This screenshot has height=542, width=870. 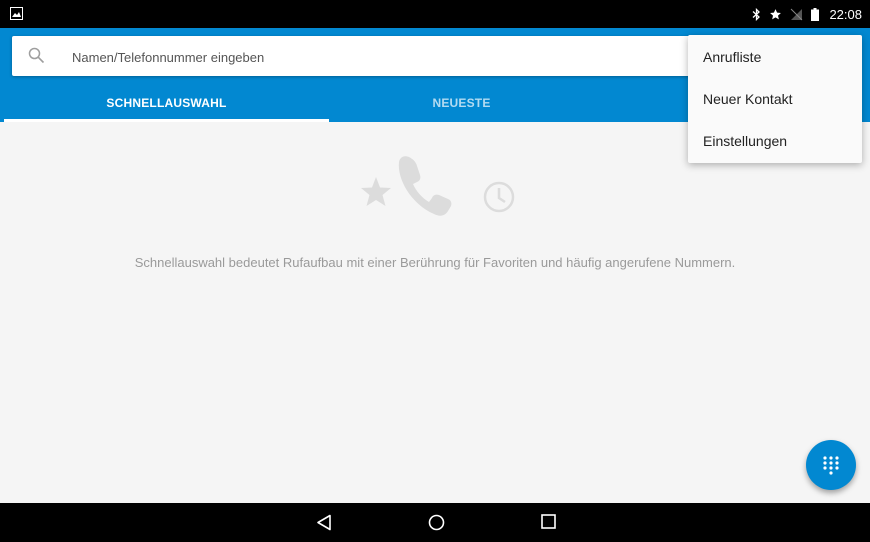 What do you see at coordinates (757, 14) in the screenshot?
I see `bluetooth-icon` at bounding box center [757, 14].